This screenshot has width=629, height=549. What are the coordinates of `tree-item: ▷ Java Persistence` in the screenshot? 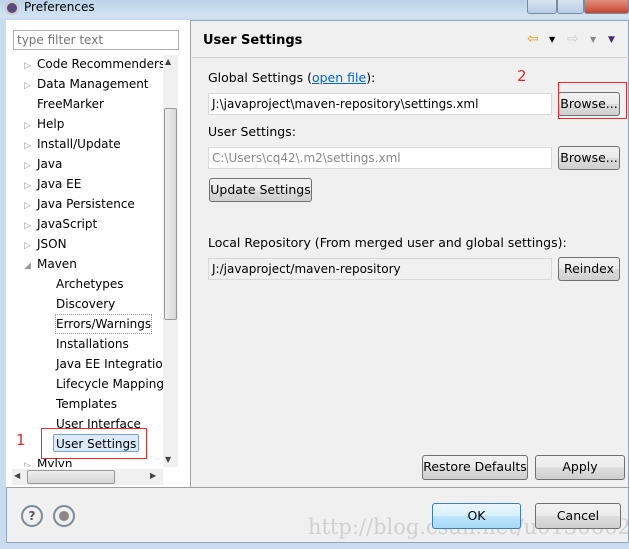 It's located at (79, 204).